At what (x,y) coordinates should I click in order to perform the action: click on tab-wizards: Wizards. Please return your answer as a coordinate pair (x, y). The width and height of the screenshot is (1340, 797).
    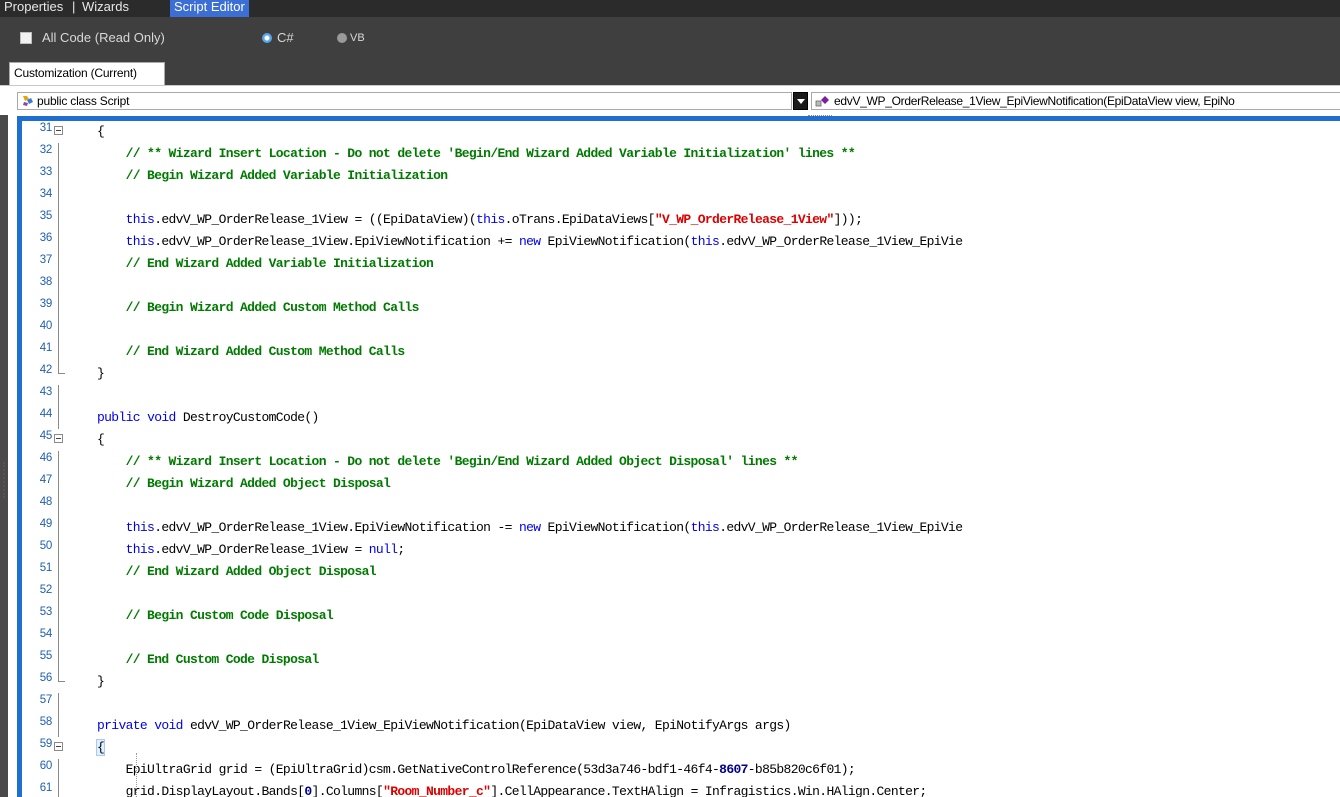
    Looking at the image, I should click on (105, 8).